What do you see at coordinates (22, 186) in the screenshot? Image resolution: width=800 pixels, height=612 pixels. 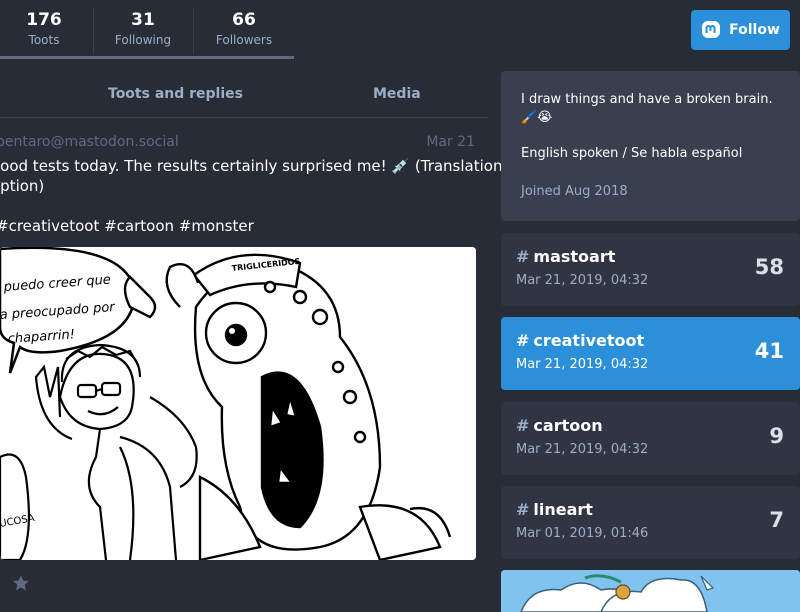 I see `status-text-line: iption)` at bounding box center [22, 186].